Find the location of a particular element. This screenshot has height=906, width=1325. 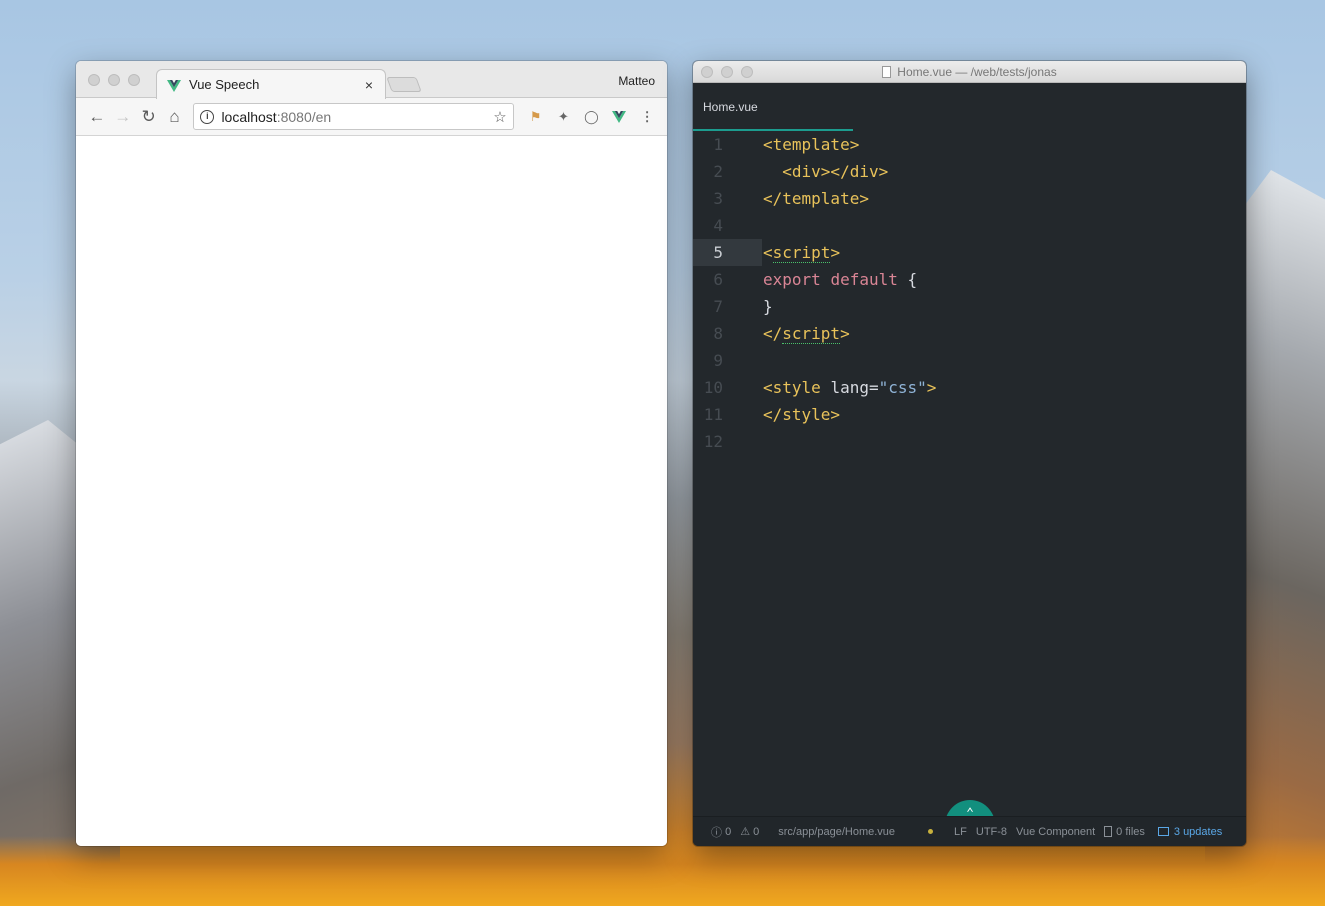

updates-indicator: 3 updates is located at coordinates (1190, 831).